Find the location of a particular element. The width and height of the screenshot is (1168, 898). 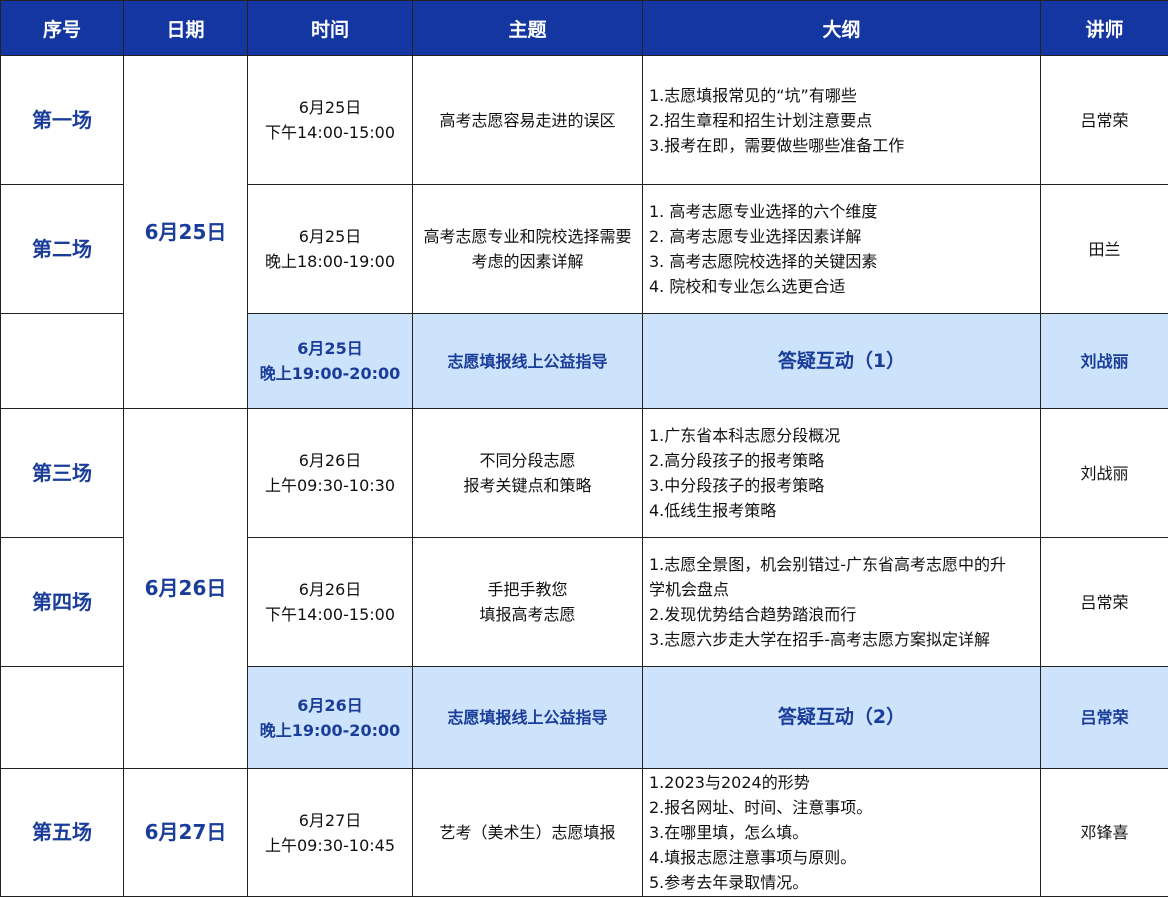

topic-line: 考虑的因素详解 is located at coordinates (527, 261).